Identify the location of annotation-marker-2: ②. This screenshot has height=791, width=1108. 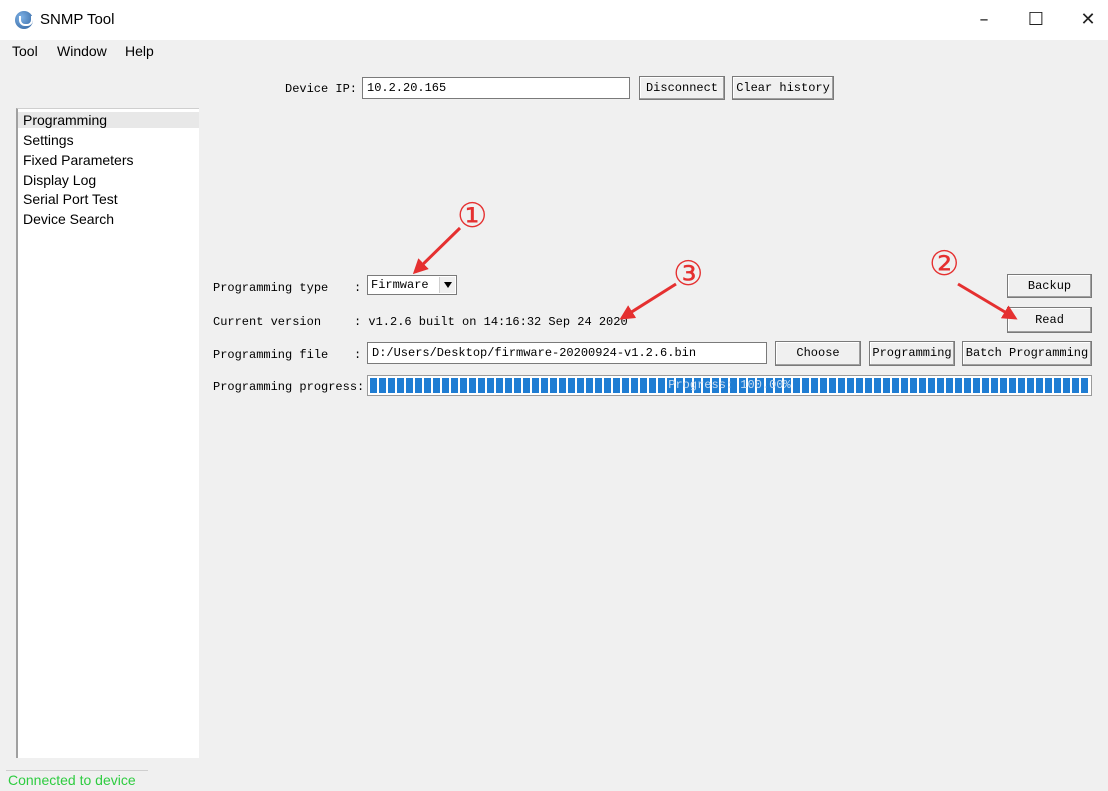
(944, 264).